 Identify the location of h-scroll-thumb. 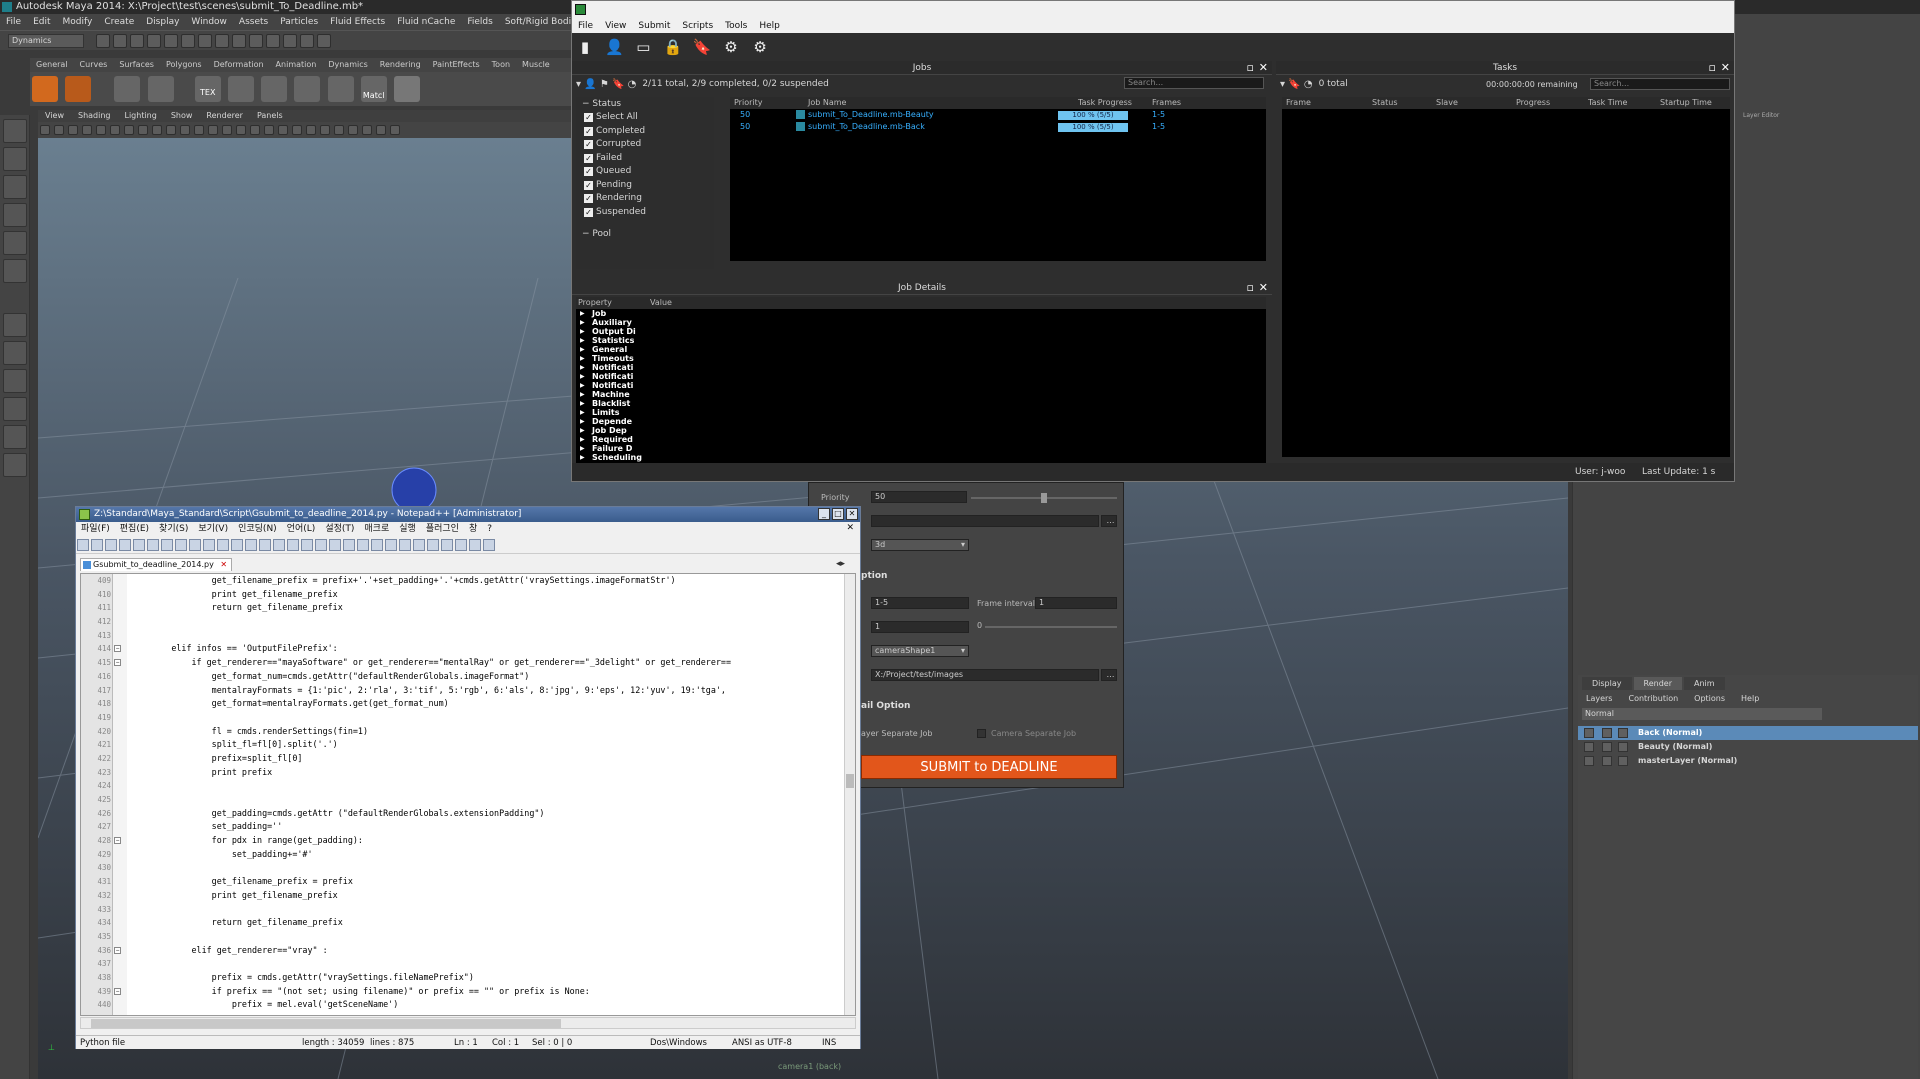
(326, 1023).